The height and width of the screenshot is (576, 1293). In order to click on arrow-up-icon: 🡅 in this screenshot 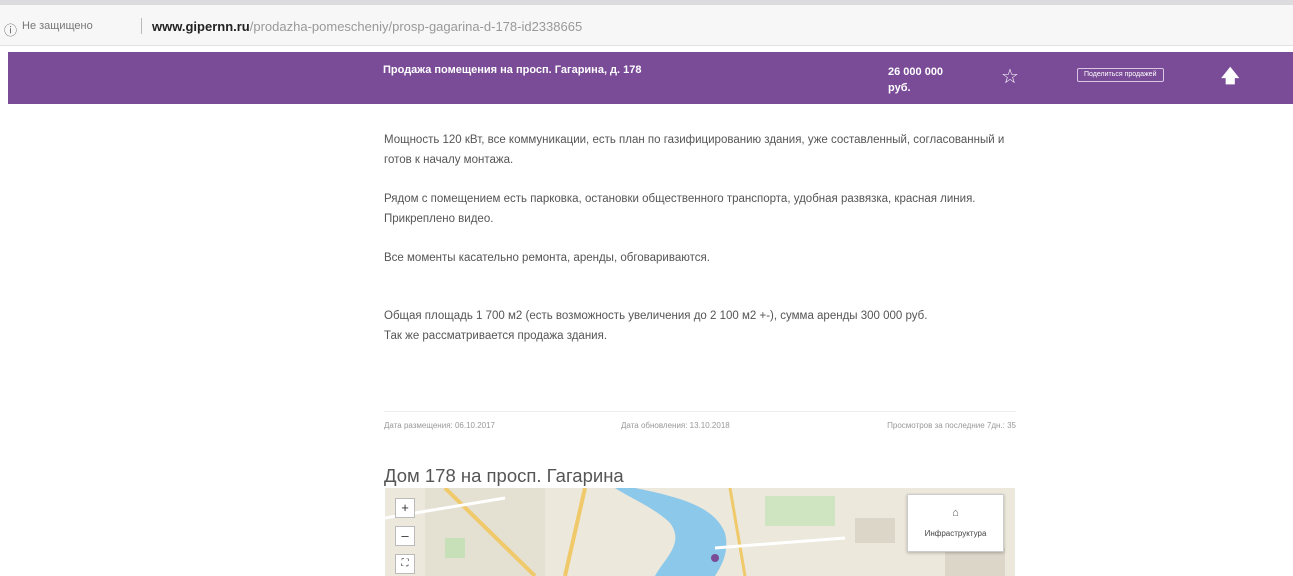, I will do `click(1230, 79)`.